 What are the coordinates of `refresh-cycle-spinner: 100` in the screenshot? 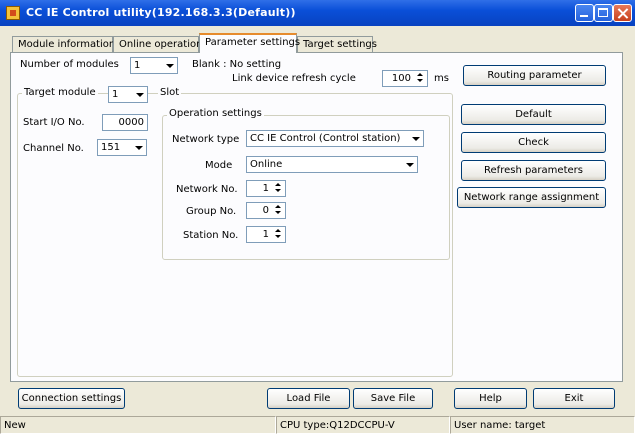 It's located at (405, 78).